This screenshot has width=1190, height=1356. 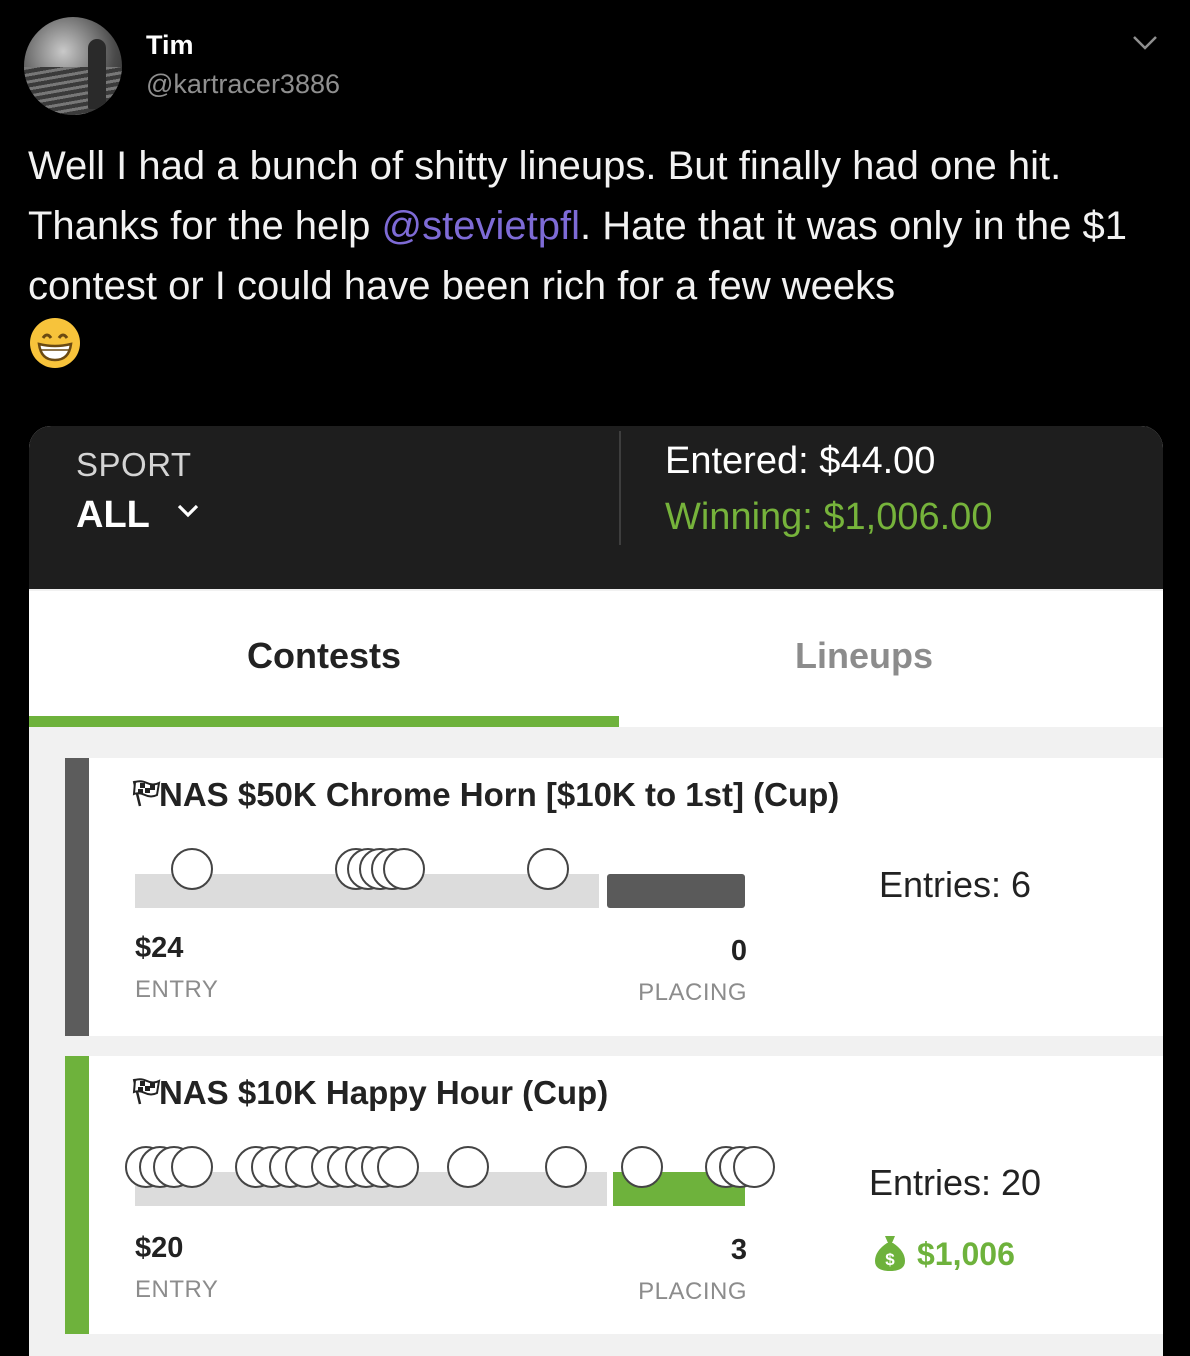 What do you see at coordinates (620, 488) in the screenshot?
I see `header-divider` at bounding box center [620, 488].